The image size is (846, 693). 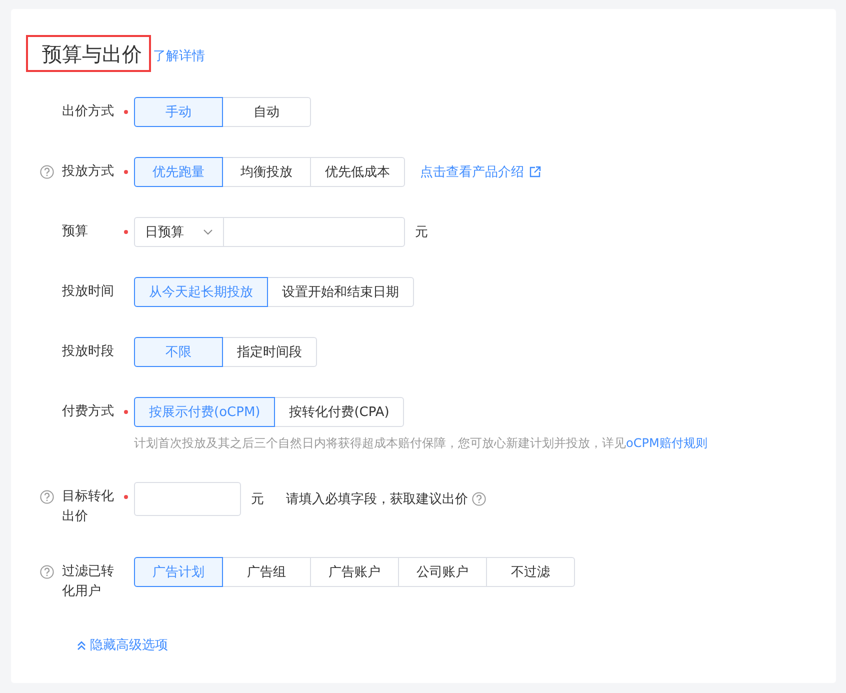 I want to click on option-button: 设置开始和结束日期, so click(x=340, y=292).